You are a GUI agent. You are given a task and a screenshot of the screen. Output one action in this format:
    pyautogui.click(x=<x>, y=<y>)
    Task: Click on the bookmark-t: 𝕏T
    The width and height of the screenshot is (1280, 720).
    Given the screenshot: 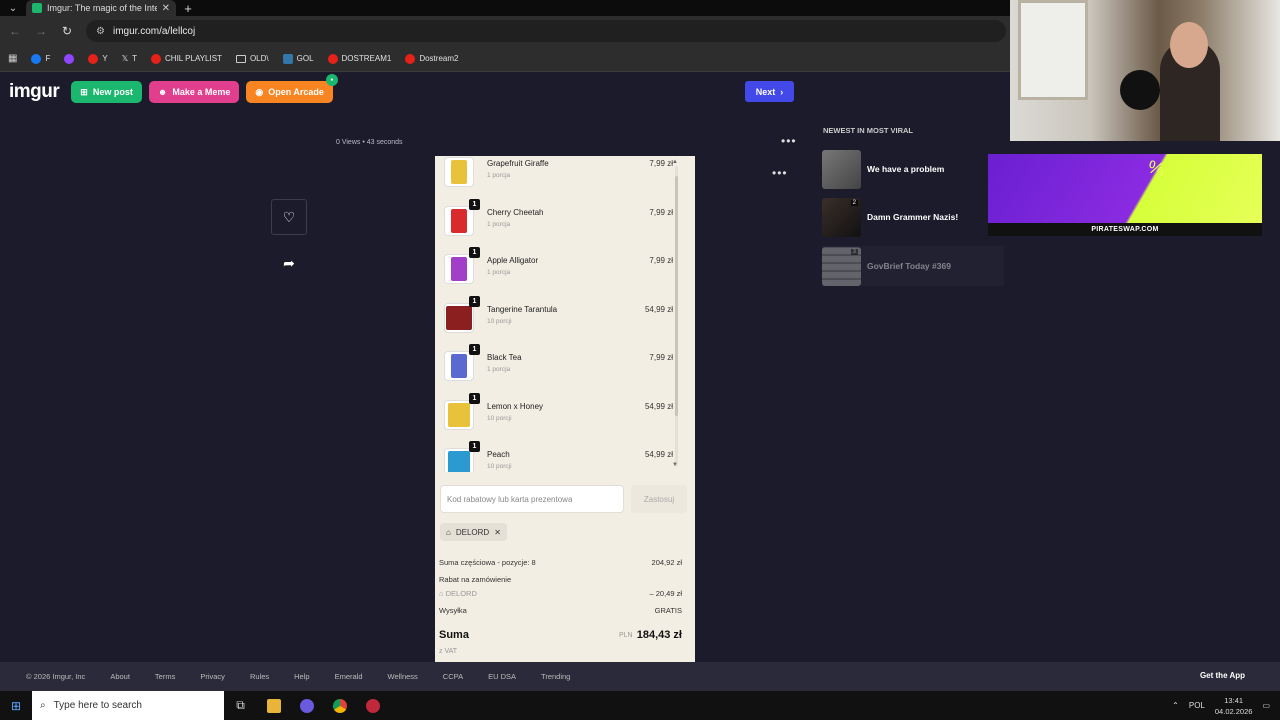 What is the action you would take?
    pyautogui.click(x=129, y=58)
    